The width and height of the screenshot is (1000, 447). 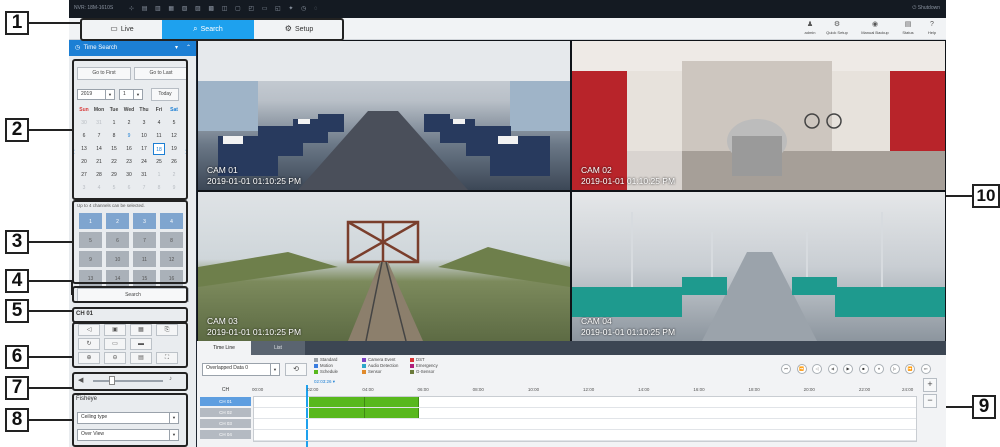 I want to click on collapse-icon: ⌃, so click(x=188, y=48).